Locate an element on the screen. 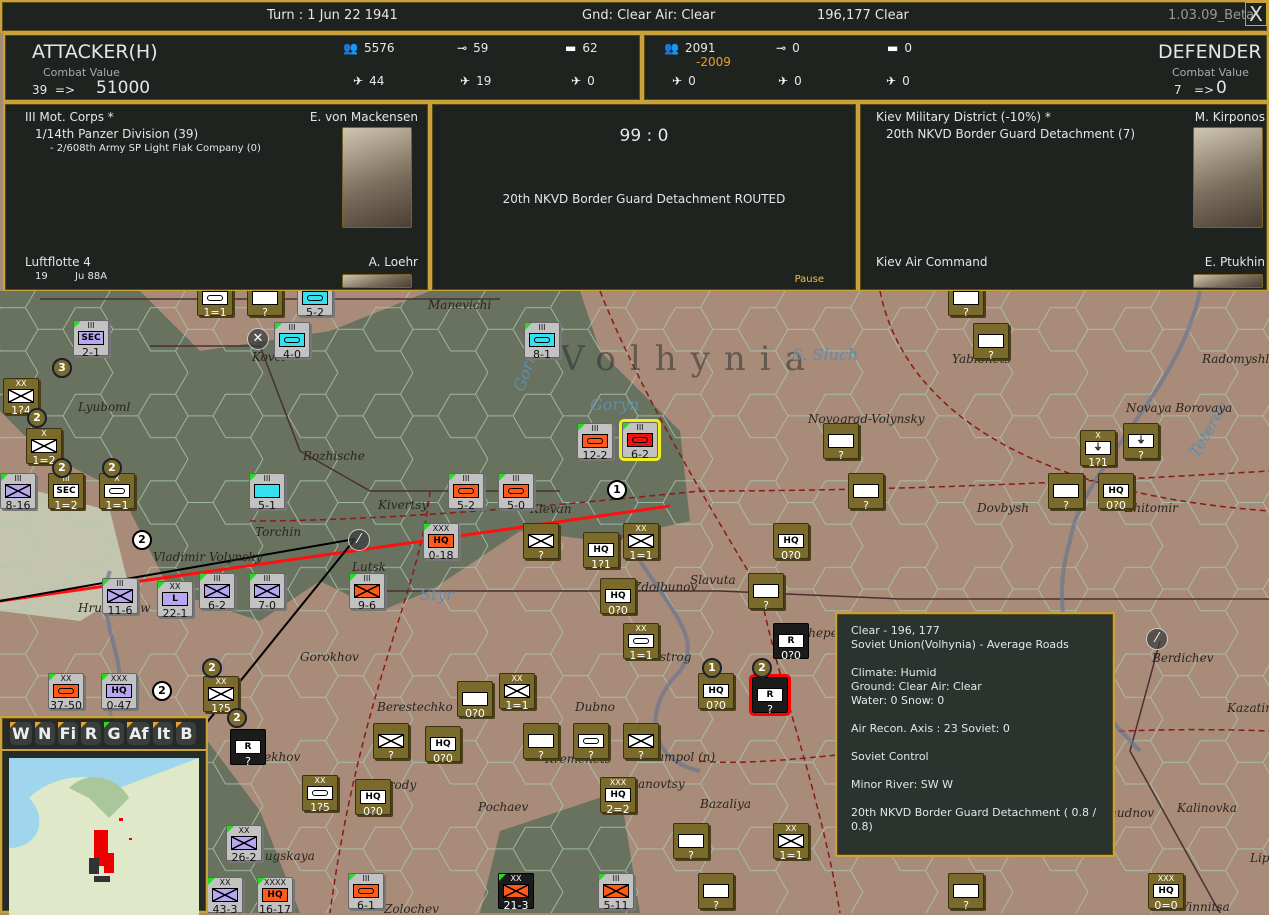  unit-counter: III 8-16 is located at coordinates (18, 492).